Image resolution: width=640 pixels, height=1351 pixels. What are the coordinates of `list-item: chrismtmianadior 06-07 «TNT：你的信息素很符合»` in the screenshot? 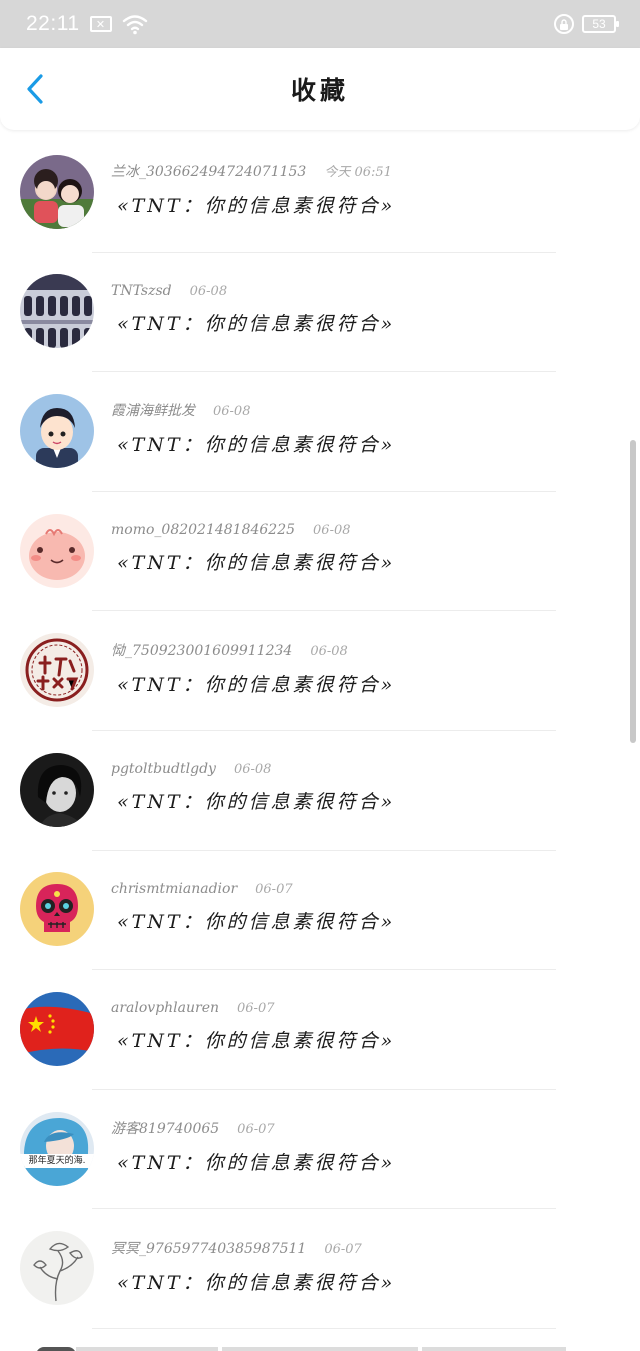 It's located at (320, 911).